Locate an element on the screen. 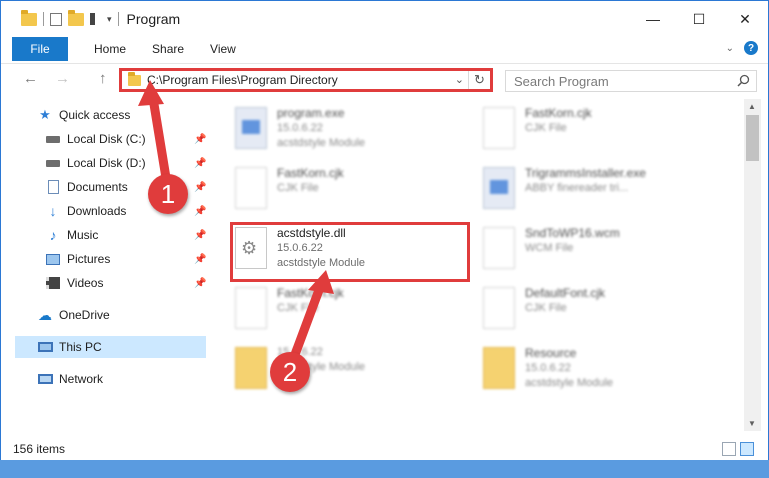  arrow-1-head is located at coordinates (151, 93).